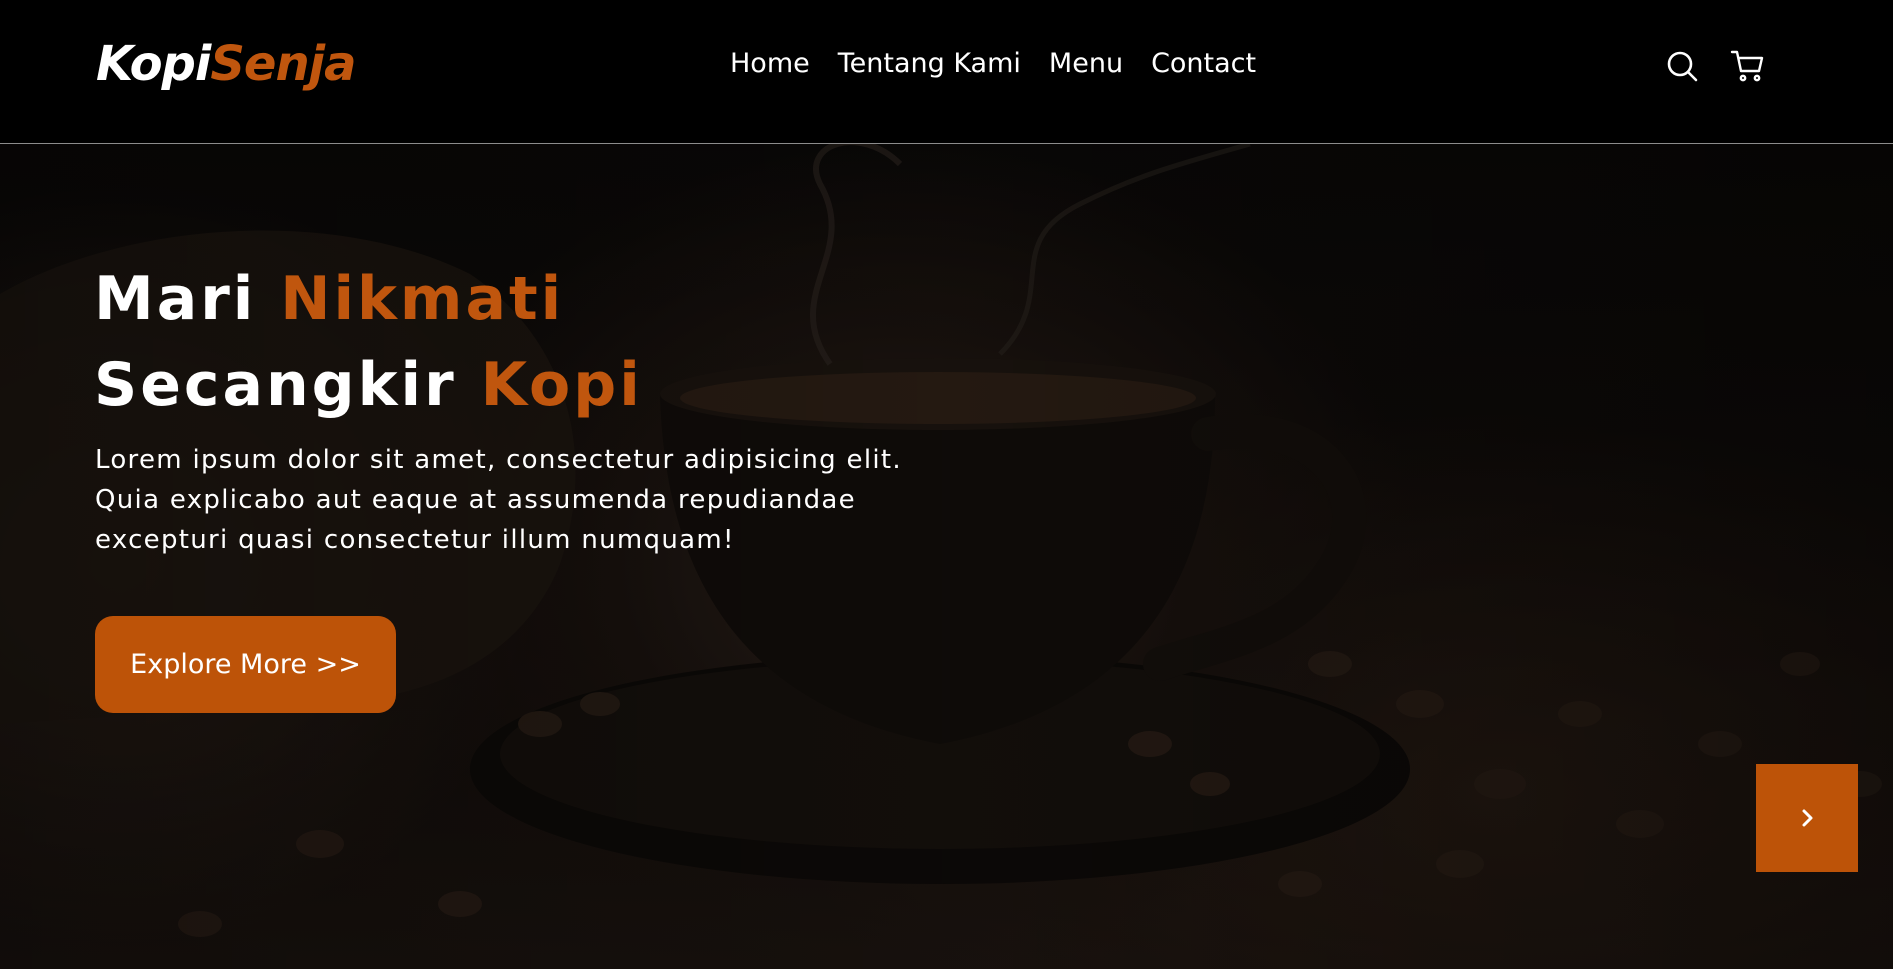 This screenshot has width=1893, height=969. What do you see at coordinates (422, 299) in the screenshot?
I see `hero-title-word-2: Nikmati` at bounding box center [422, 299].